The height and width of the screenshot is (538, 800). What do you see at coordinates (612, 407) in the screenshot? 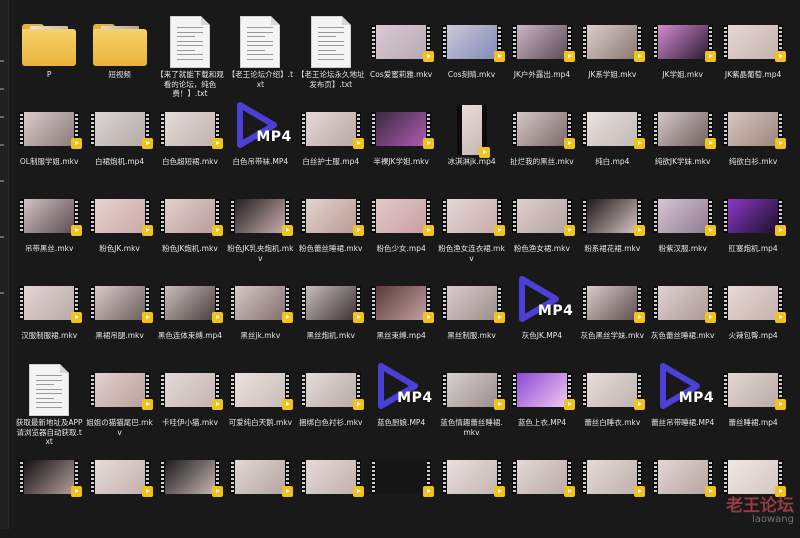
I see `video-file-item: 蕾丝白睡衣.mkv` at bounding box center [612, 407].